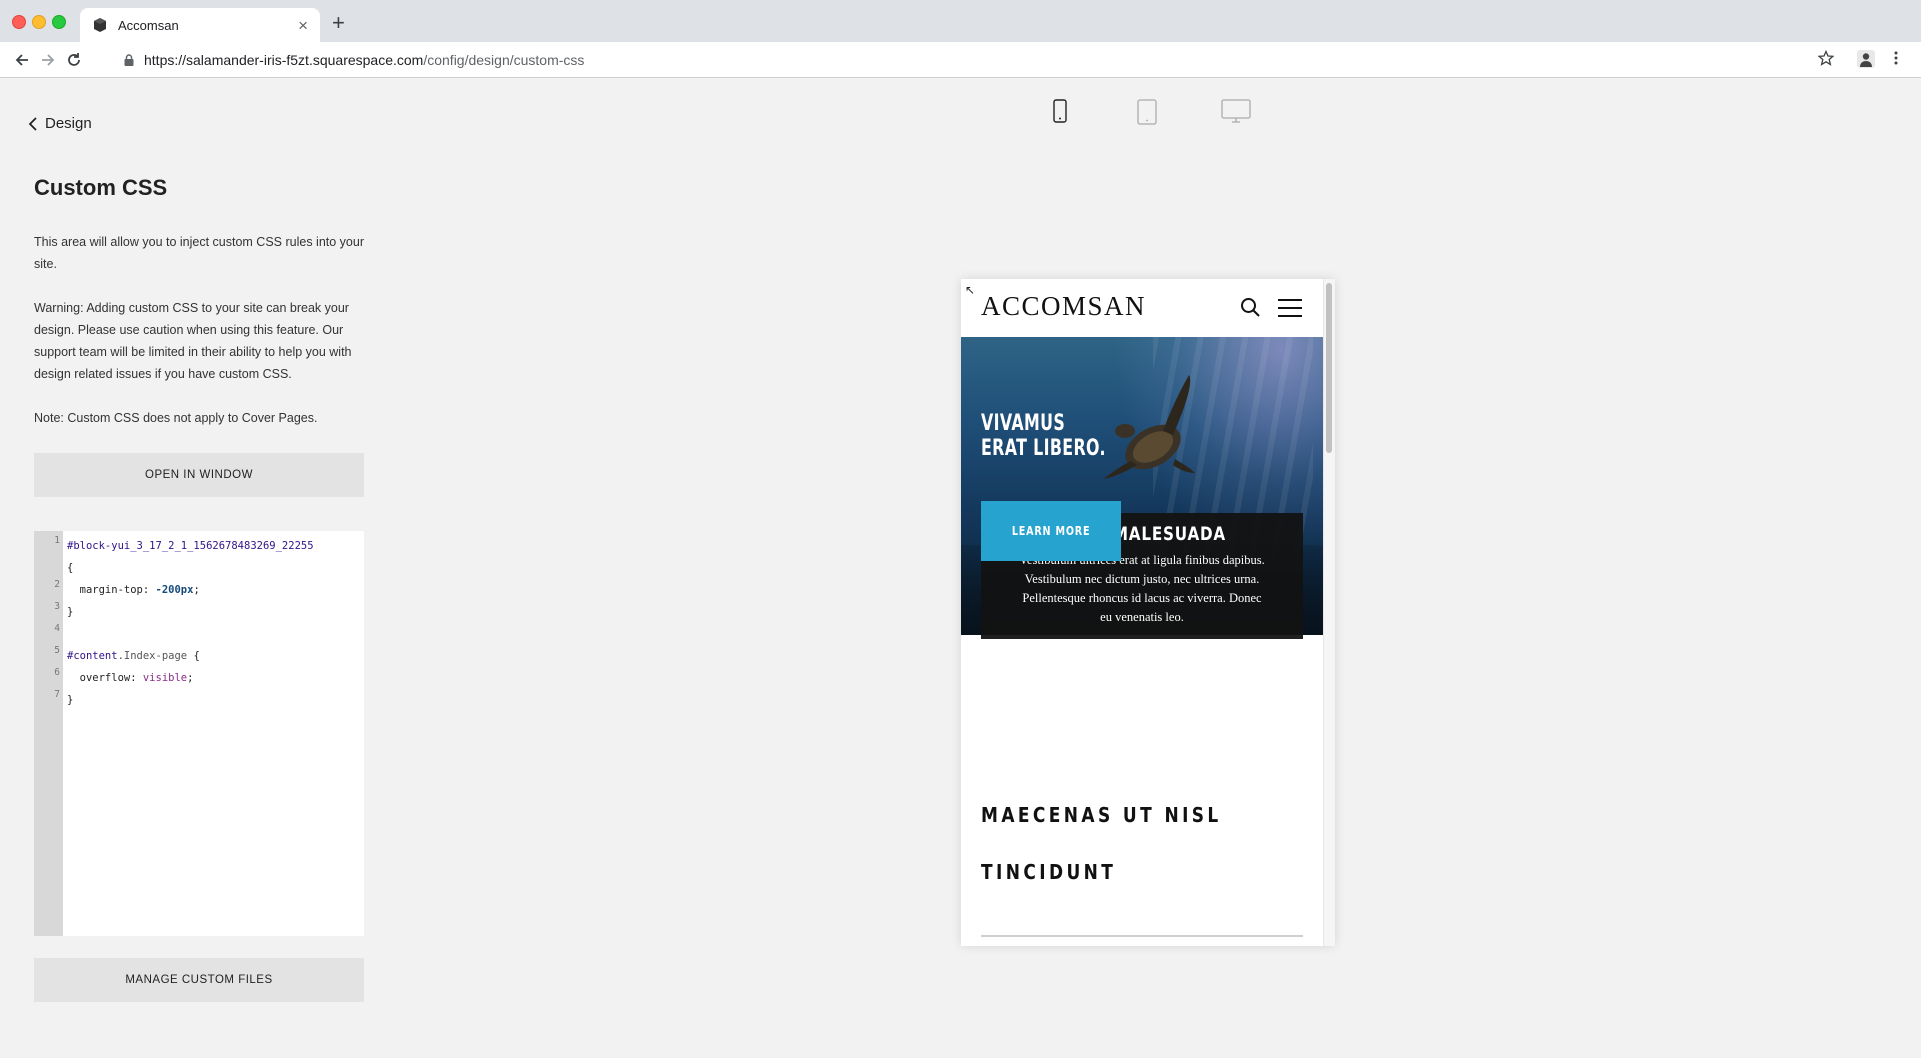  I want to click on more-menu-icon, so click(1896, 60).